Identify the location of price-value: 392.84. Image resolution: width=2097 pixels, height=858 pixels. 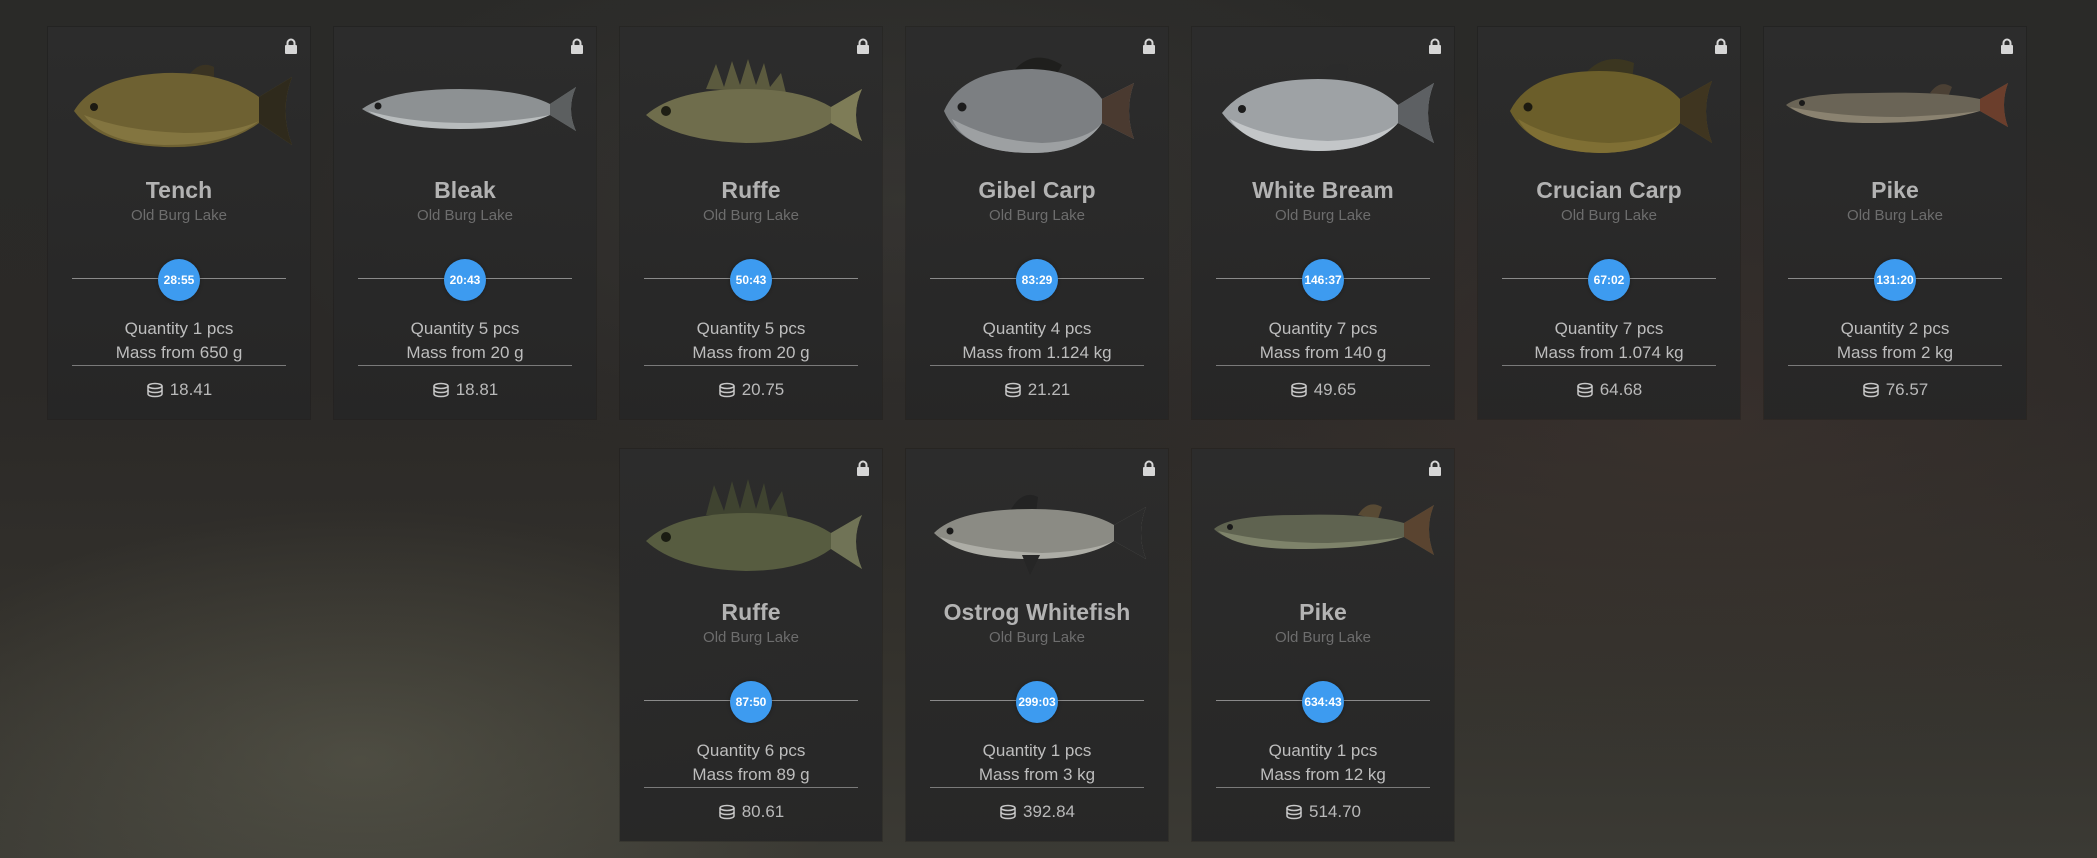
(1049, 811).